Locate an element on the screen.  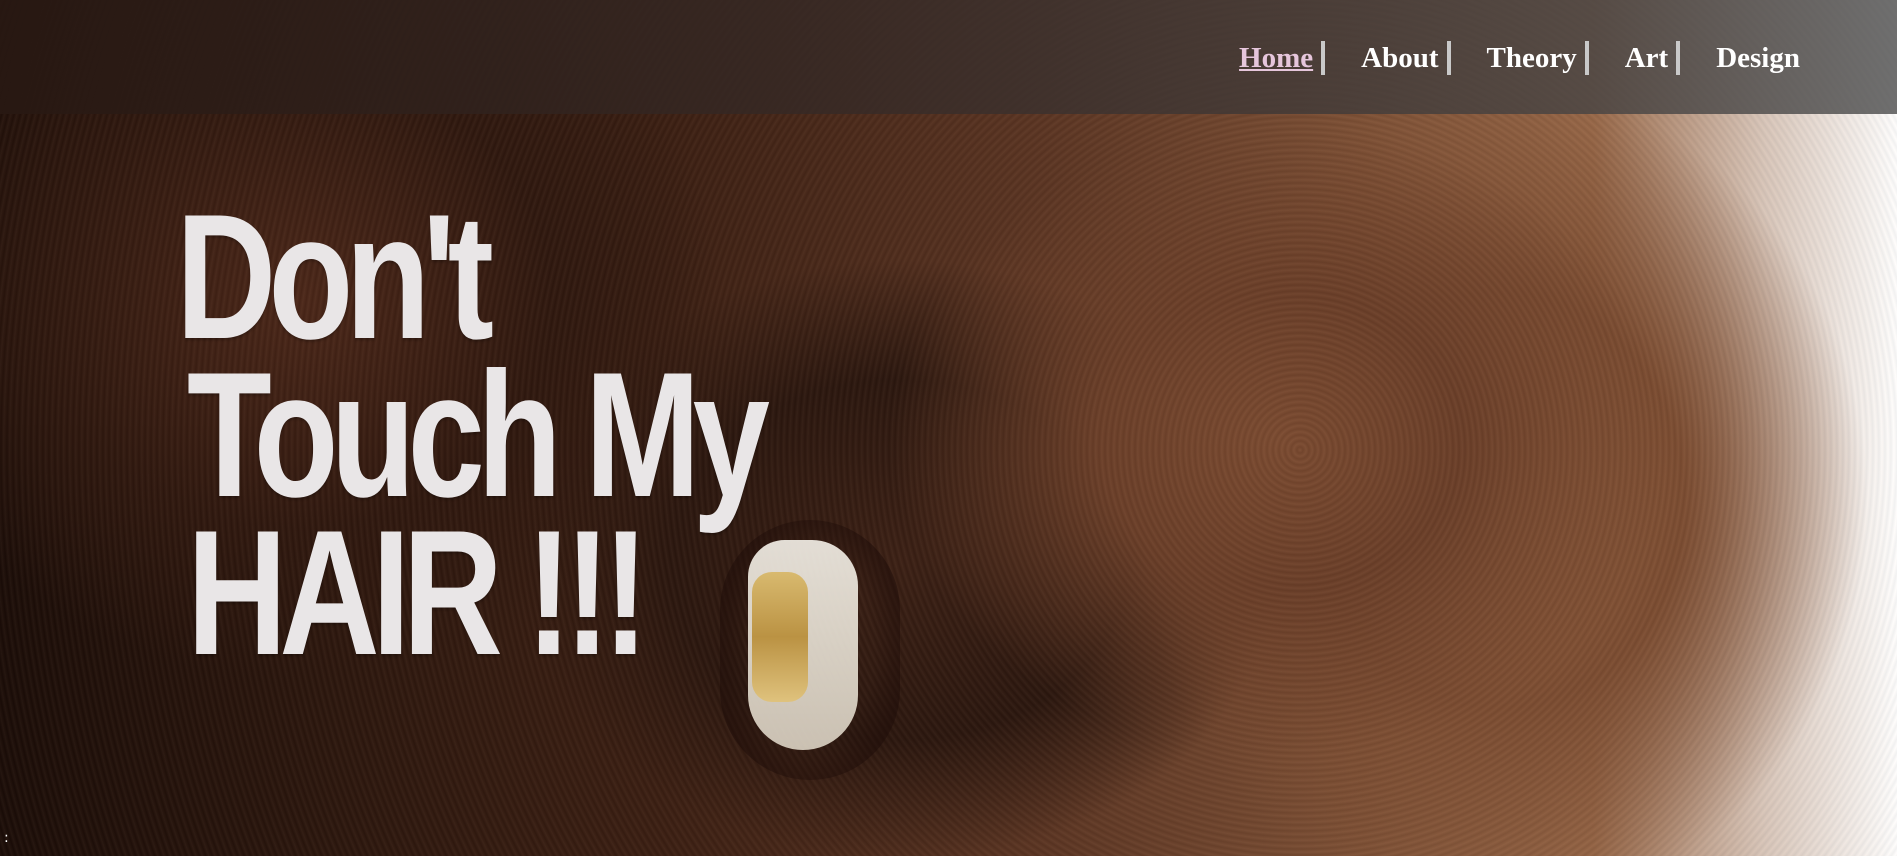
main-nav: Home About Theory Art Design is located at coordinates (1519, 58).